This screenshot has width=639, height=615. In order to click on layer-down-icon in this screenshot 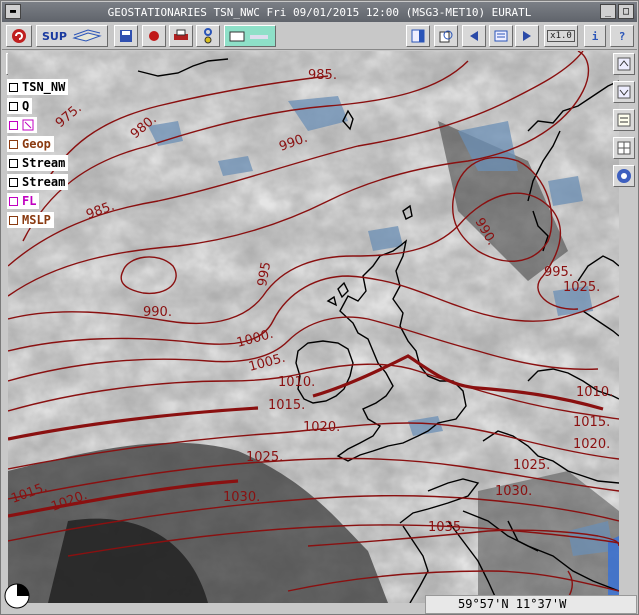, I will do `click(624, 92)`.